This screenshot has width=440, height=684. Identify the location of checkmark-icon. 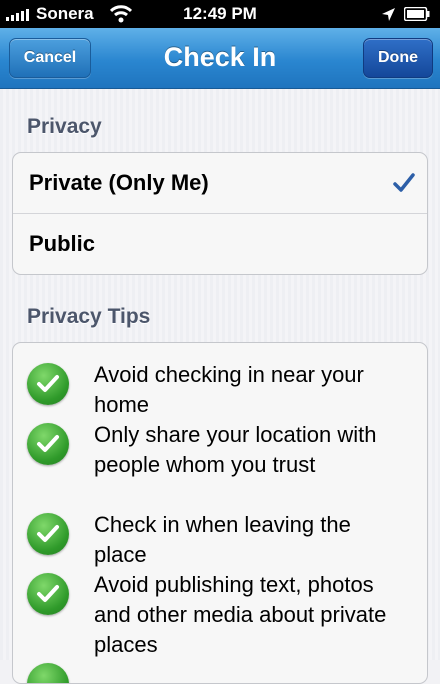
(404, 182).